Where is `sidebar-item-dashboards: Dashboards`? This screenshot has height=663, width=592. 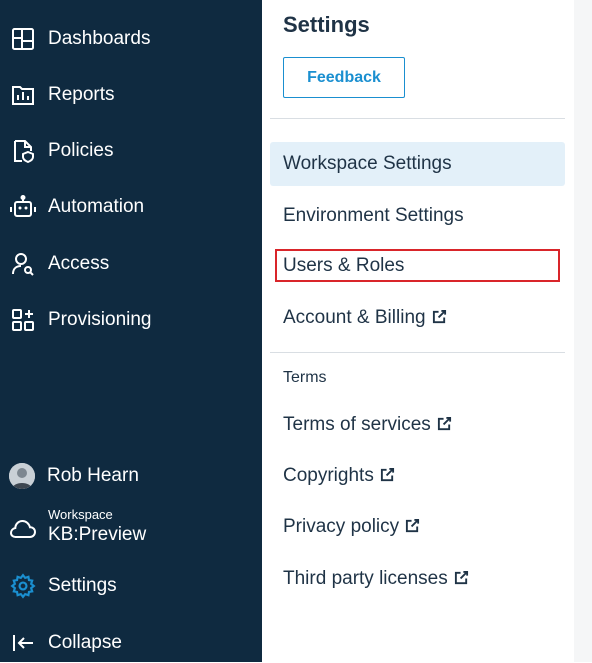 sidebar-item-dashboards: Dashboards is located at coordinates (131, 39).